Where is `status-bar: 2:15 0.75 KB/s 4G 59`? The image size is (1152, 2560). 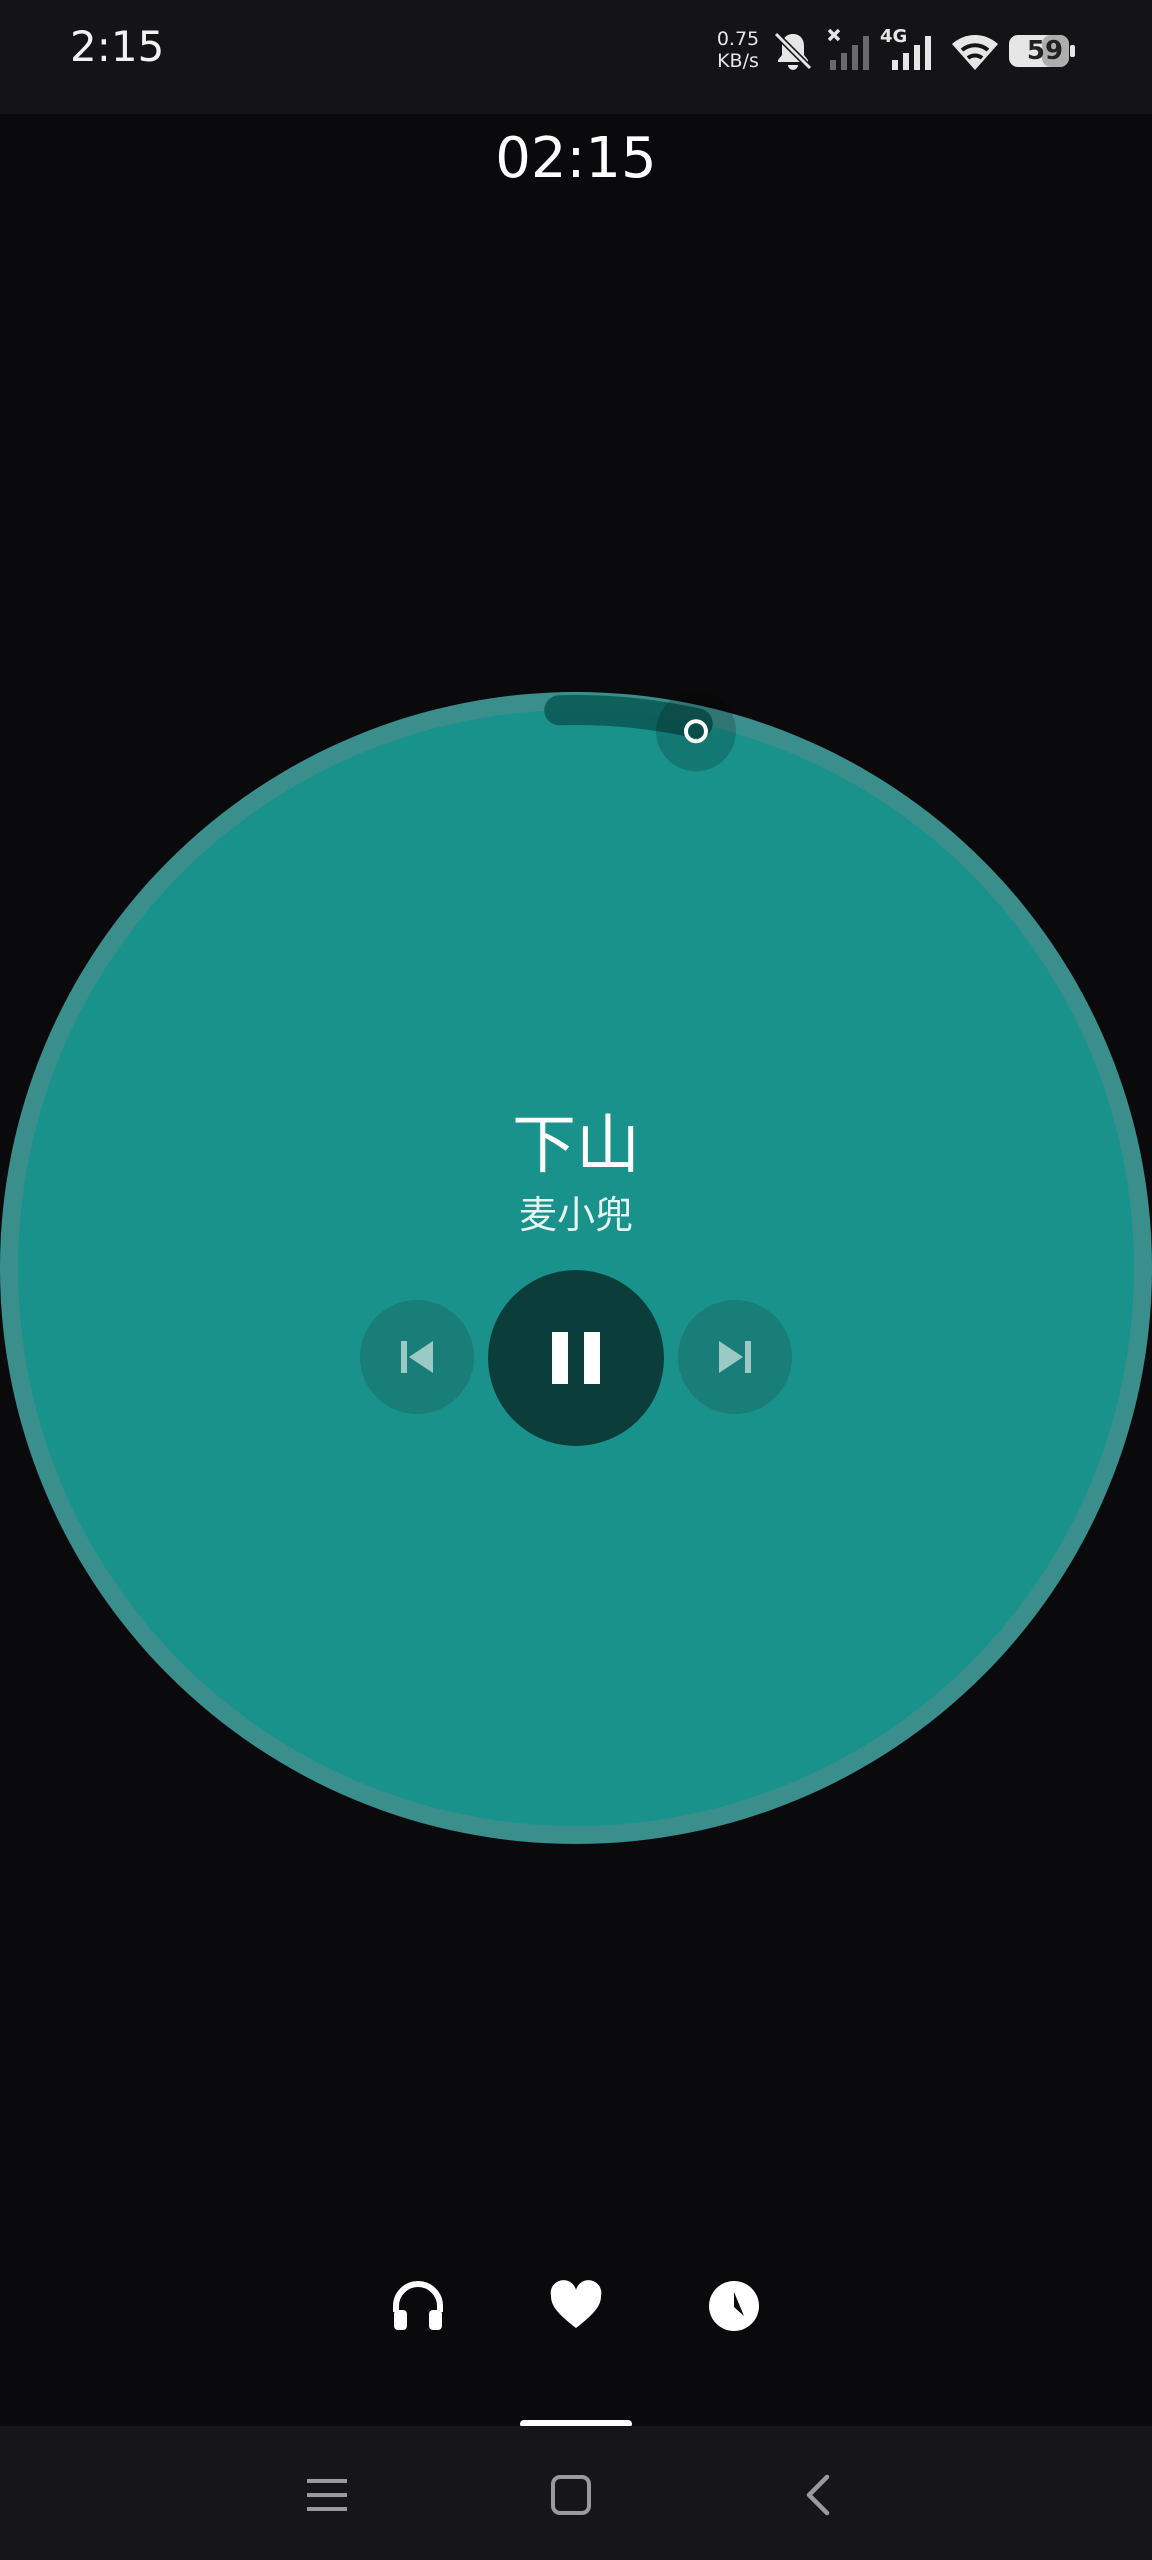
status-bar: 2:15 0.75 KB/s 4G 59 is located at coordinates (576, 57).